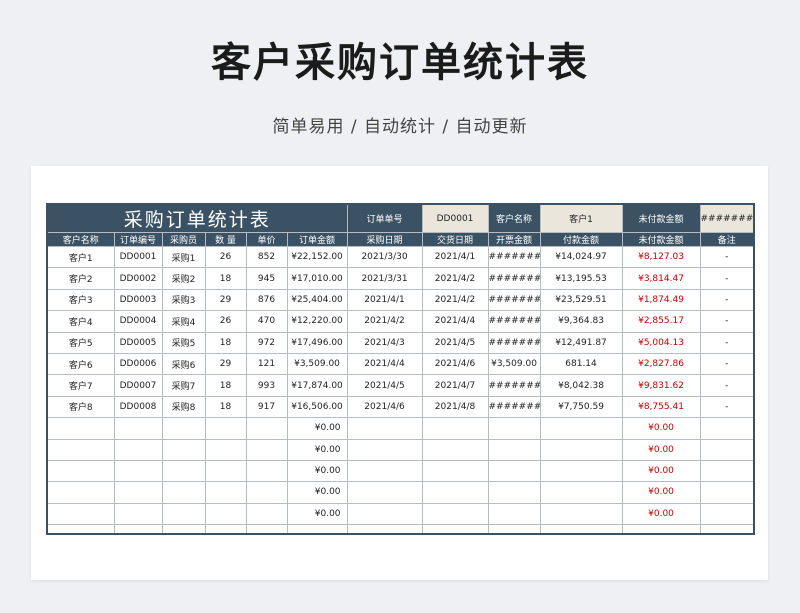 This screenshot has width=800, height=613. Describe the element at coordinates (266, 407) in the screenshot. I see `table-cell: 917` at that location.